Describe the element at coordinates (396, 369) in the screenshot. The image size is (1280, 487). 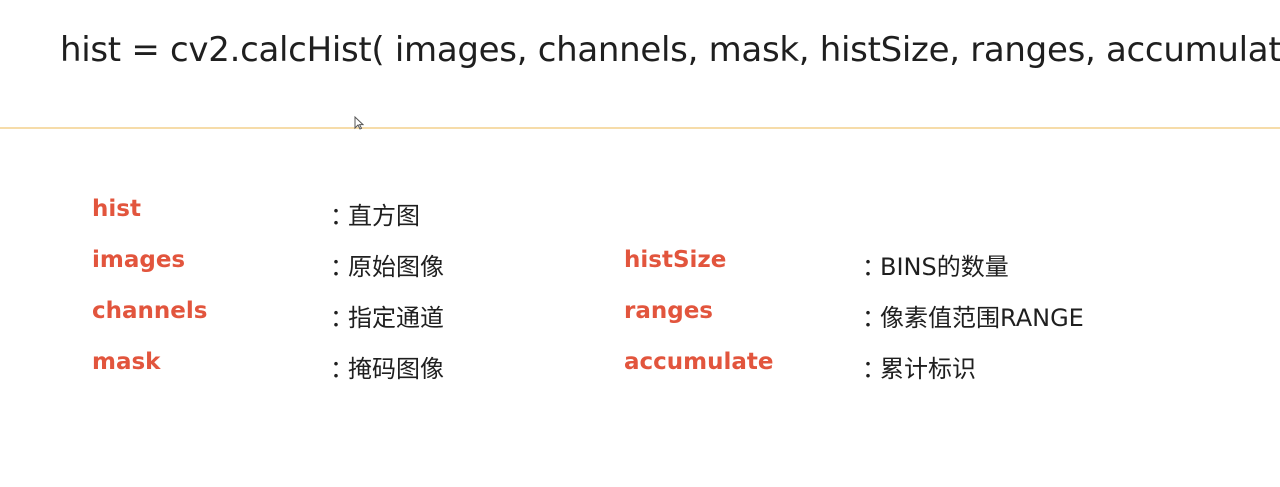
I see `param-mask-desc-text: 掩码图像` at that location.